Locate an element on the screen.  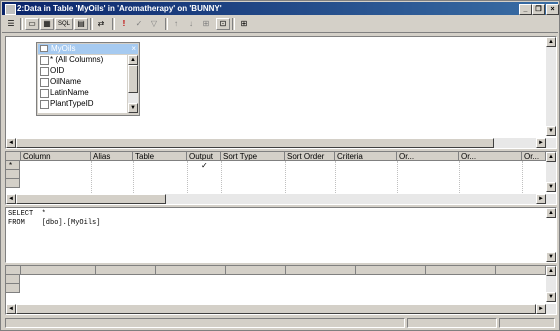
sql-from-line: FROM [dbo].[MyOils] is located at coordinates (54, 223).